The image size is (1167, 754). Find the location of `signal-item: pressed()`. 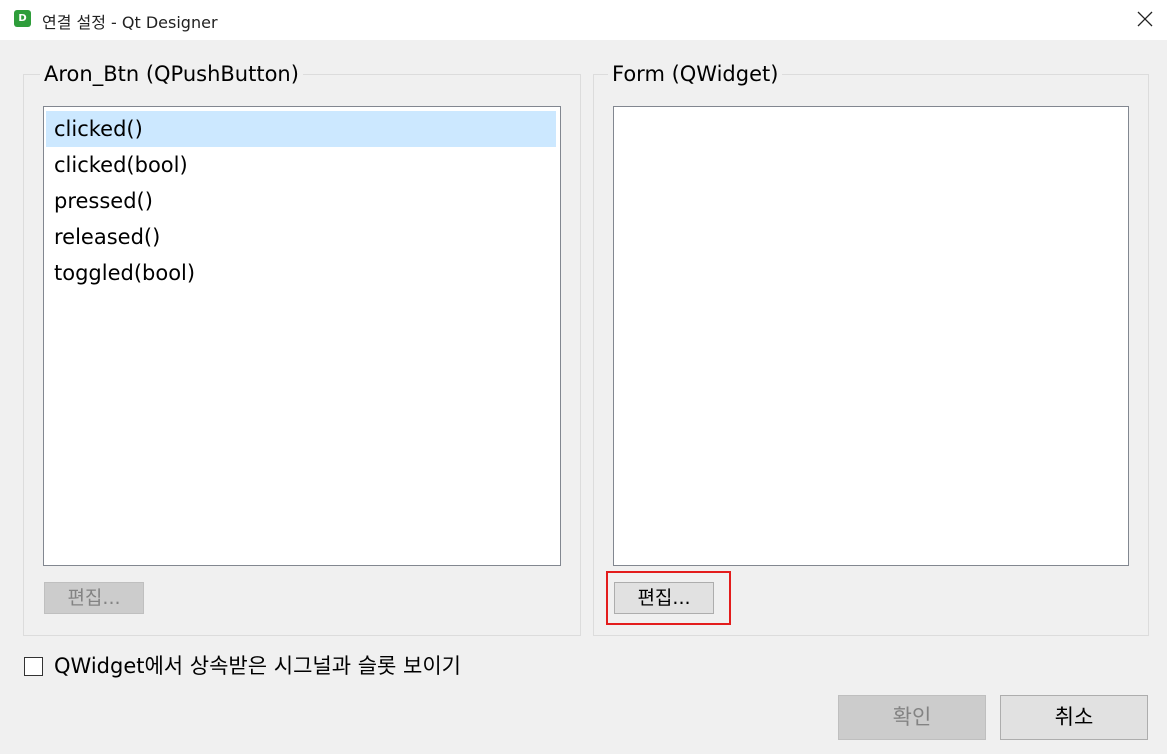

signal-item: pressed() is located at coordinates (301, 201).